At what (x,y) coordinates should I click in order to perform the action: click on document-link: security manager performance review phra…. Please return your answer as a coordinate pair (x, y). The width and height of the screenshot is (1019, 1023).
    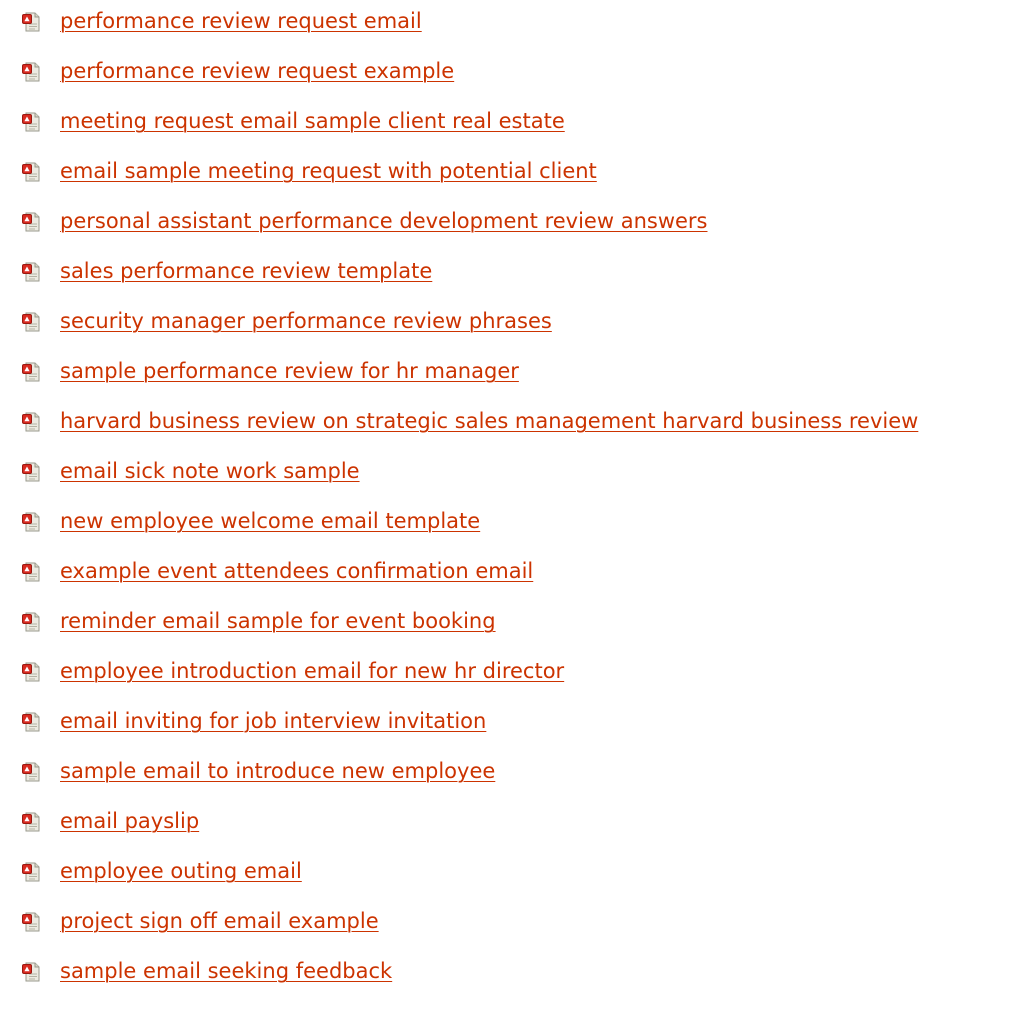
    Looking at the image, I should click on (306, 321).